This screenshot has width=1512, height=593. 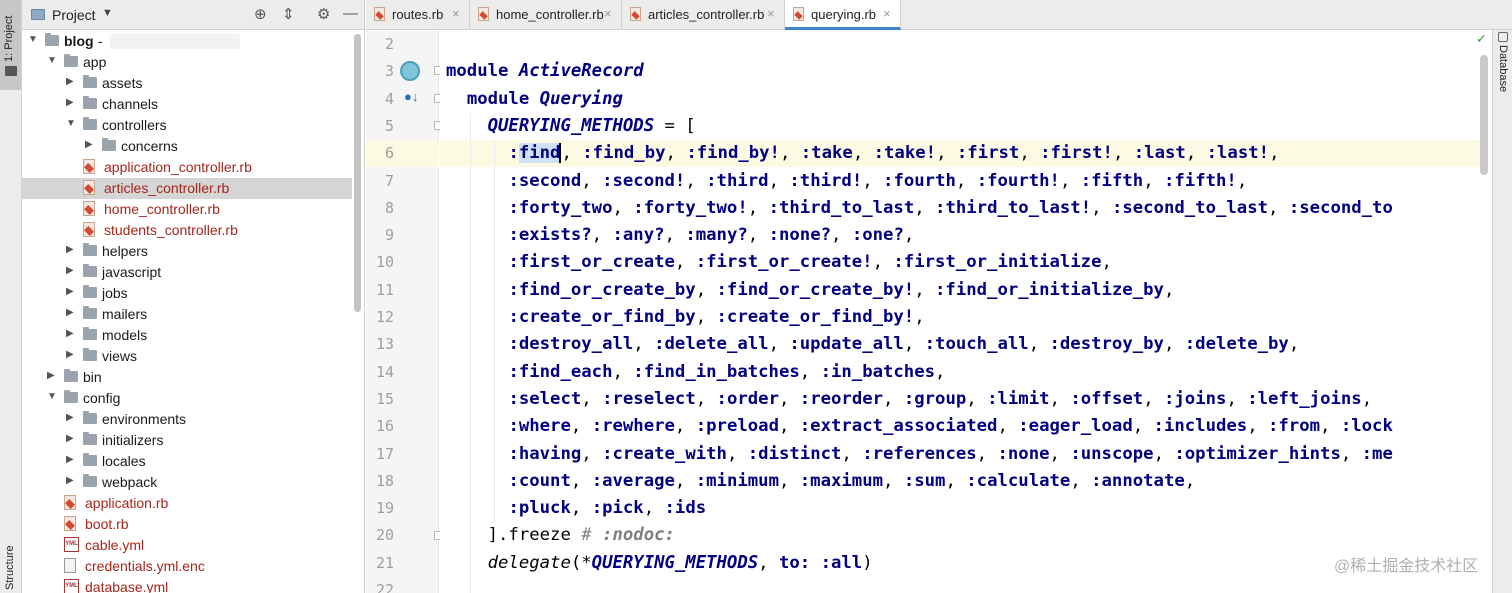 I want to click on tree-item: YML cable.yml, so click(x=187, y=545).